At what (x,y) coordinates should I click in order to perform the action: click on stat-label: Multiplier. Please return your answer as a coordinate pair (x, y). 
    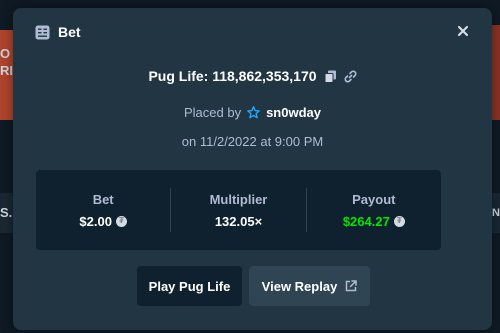
    Looking at the image, I should click on (238, 199).